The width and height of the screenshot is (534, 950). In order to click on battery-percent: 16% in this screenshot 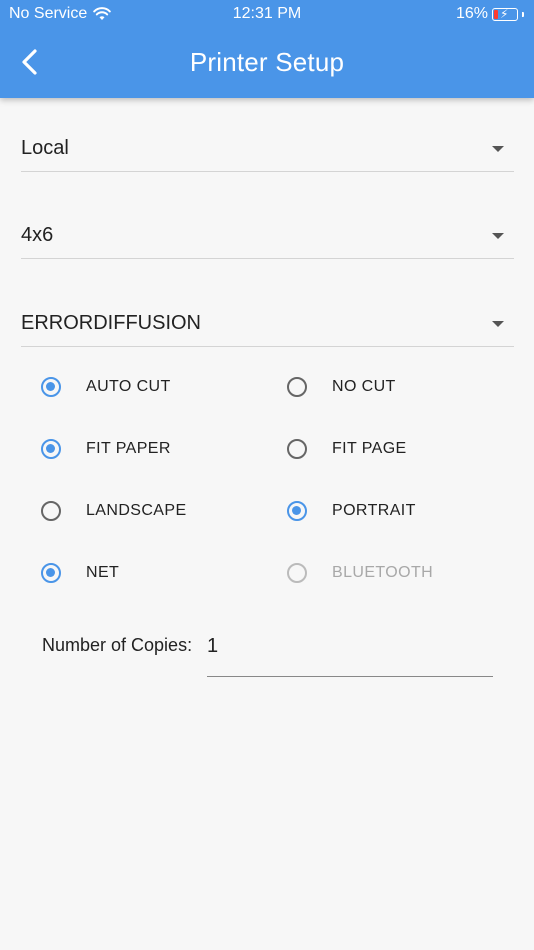, I will do `click(471, 13)`.